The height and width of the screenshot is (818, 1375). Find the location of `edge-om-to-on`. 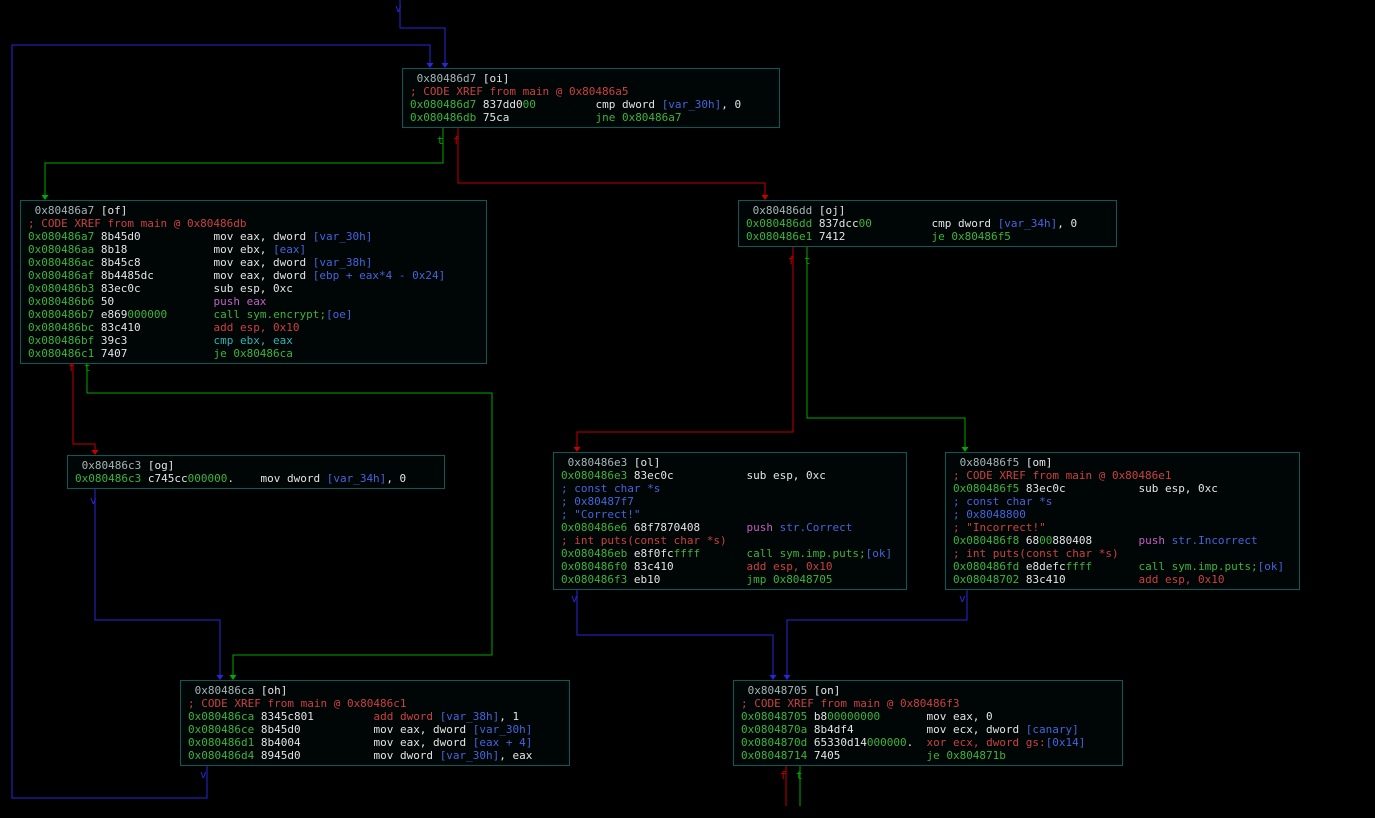

edge-om-to-on is located at coordinates (877, 632).